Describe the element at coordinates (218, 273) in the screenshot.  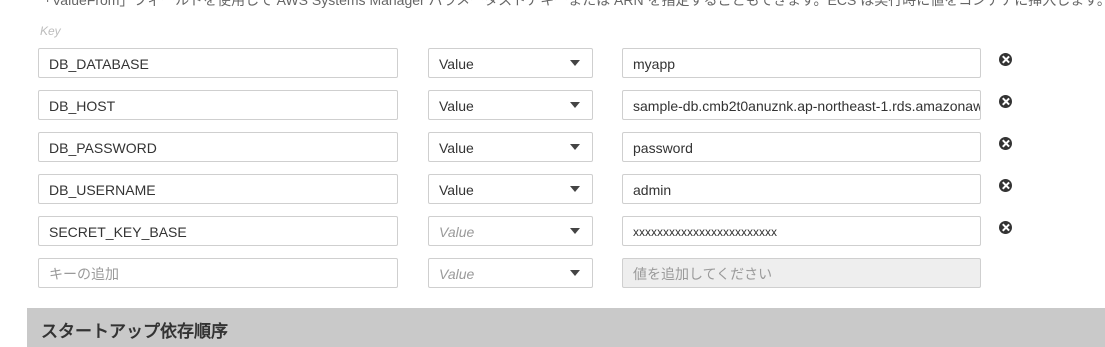
I see `new-key-input: キーの追加` at that location.